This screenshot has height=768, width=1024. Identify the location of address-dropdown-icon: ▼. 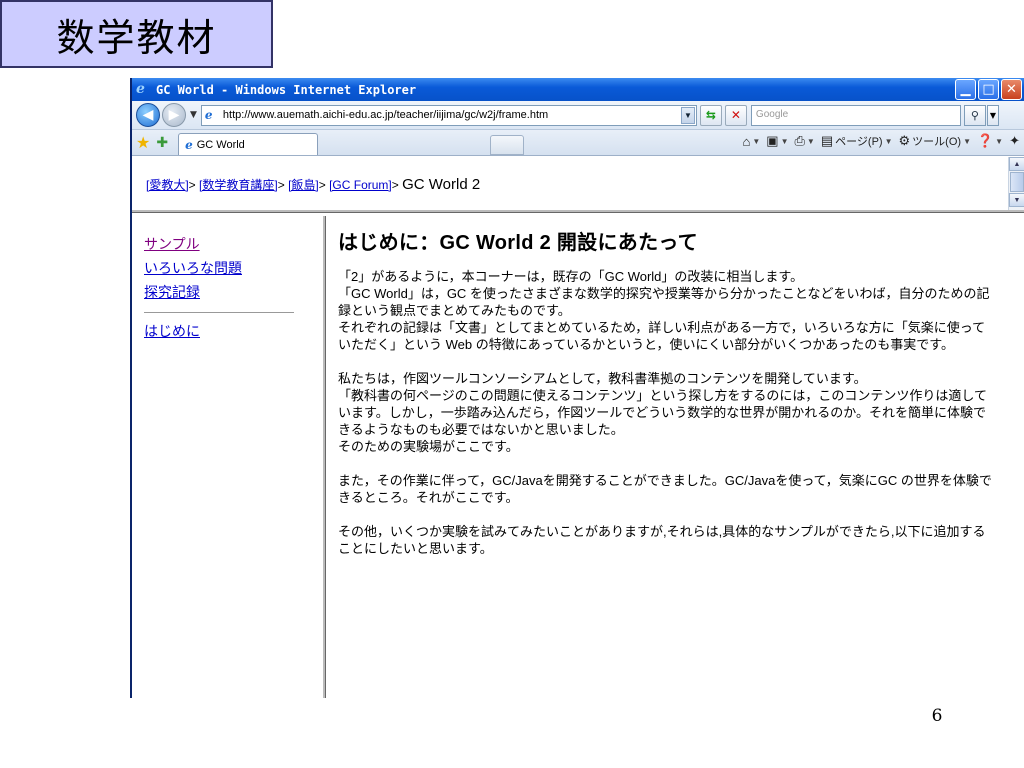
(687, 115).